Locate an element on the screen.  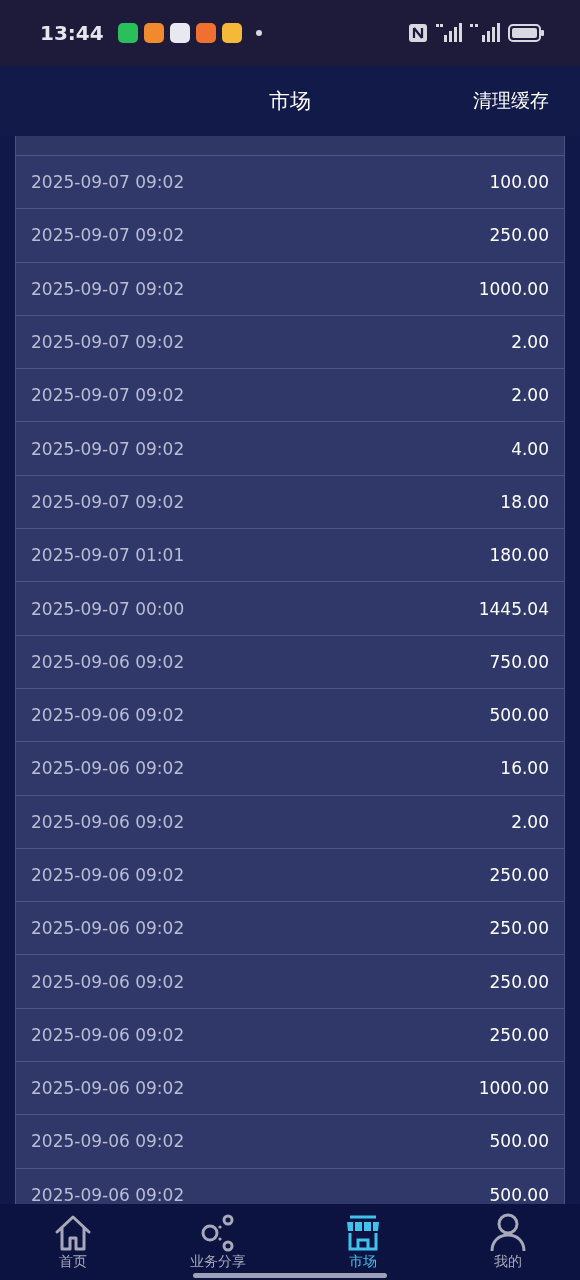
clear-cache-link: 清理缓存 is located at coordinates (511, 101).